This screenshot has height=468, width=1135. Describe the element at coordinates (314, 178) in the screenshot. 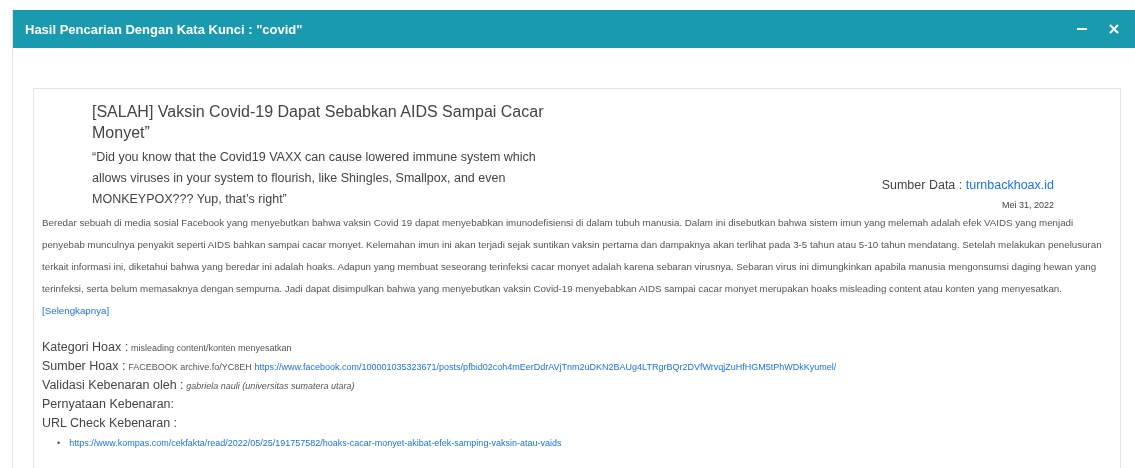

I see `article-quote: “Did you know that the Covid19 VAXX can cause lowered immune system which allows viruses in your system to flourish, like Shingles, Smallpox, and even MONKEYPOX??? Yup, that’s right”` at that location.